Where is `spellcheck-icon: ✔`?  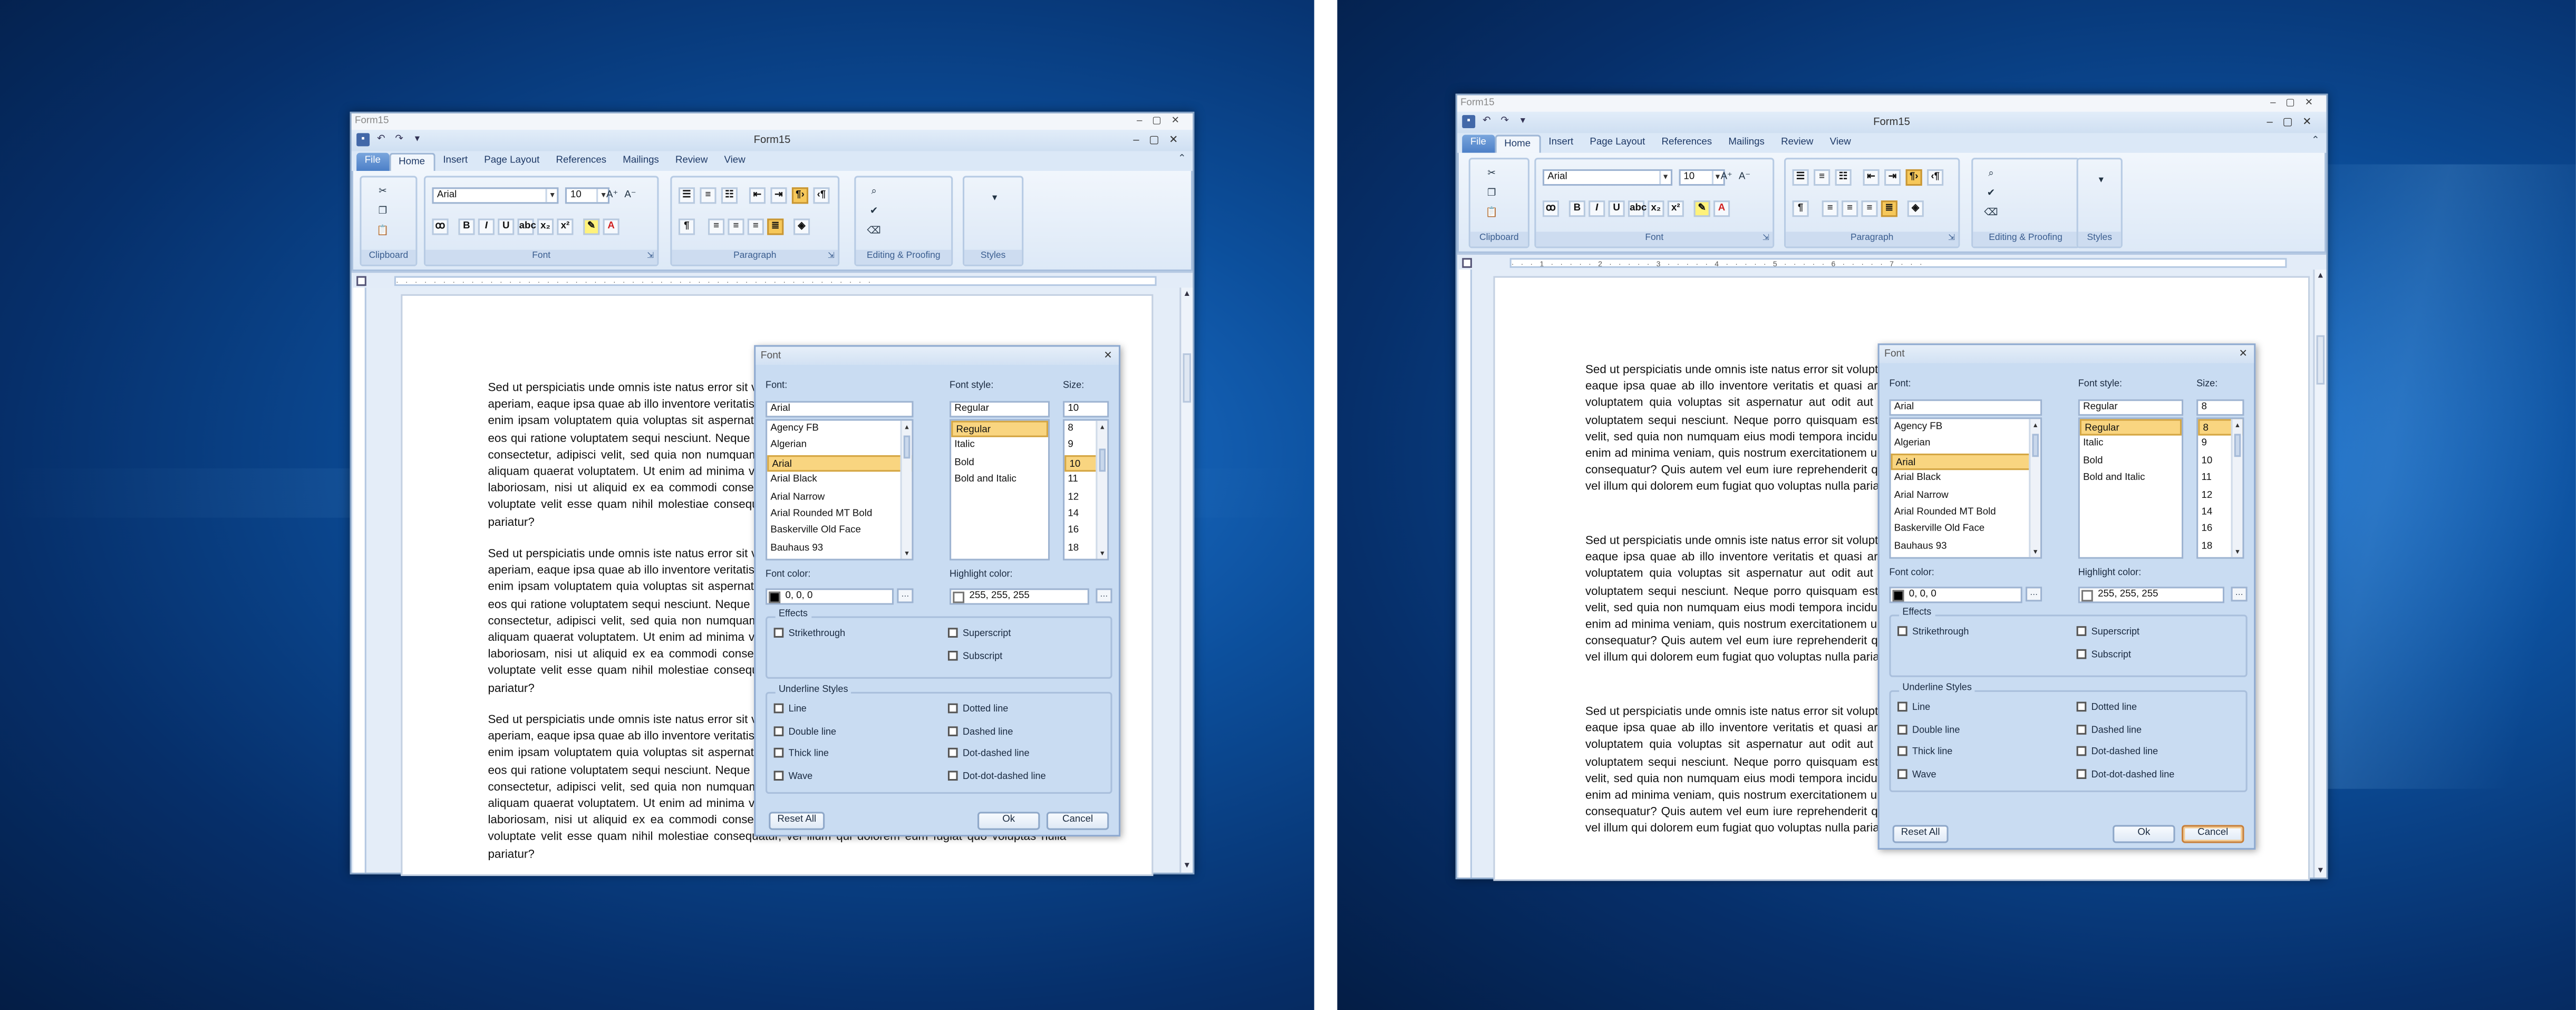
spellcheck-icon: ✔ is located at coordinates (1991, 194).